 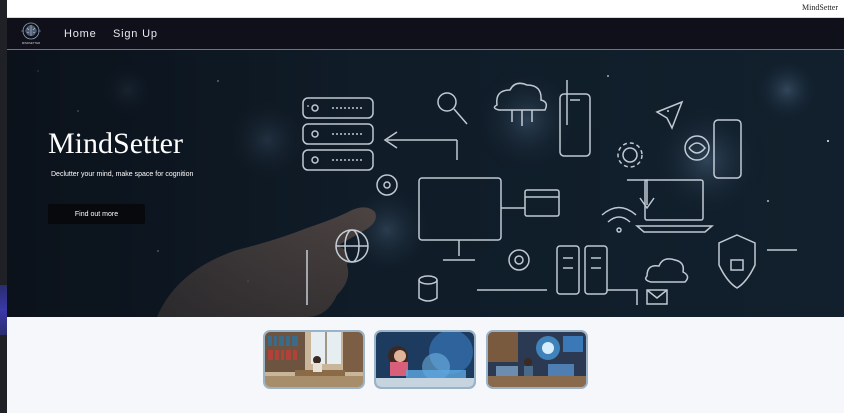 I want to click on left-gutter, so click(x=3, y=206).